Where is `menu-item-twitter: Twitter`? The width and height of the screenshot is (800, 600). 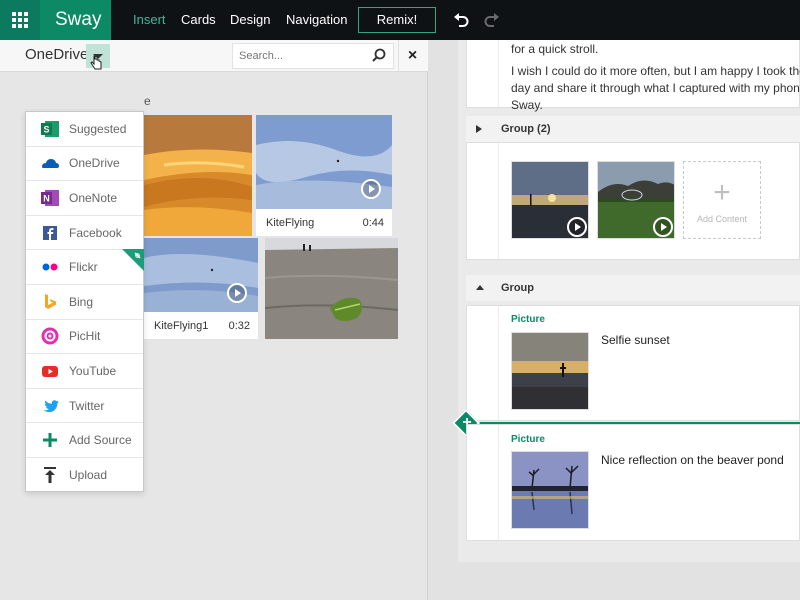 menu-item-twitter: Twitter is located at coordinates (84, 406).